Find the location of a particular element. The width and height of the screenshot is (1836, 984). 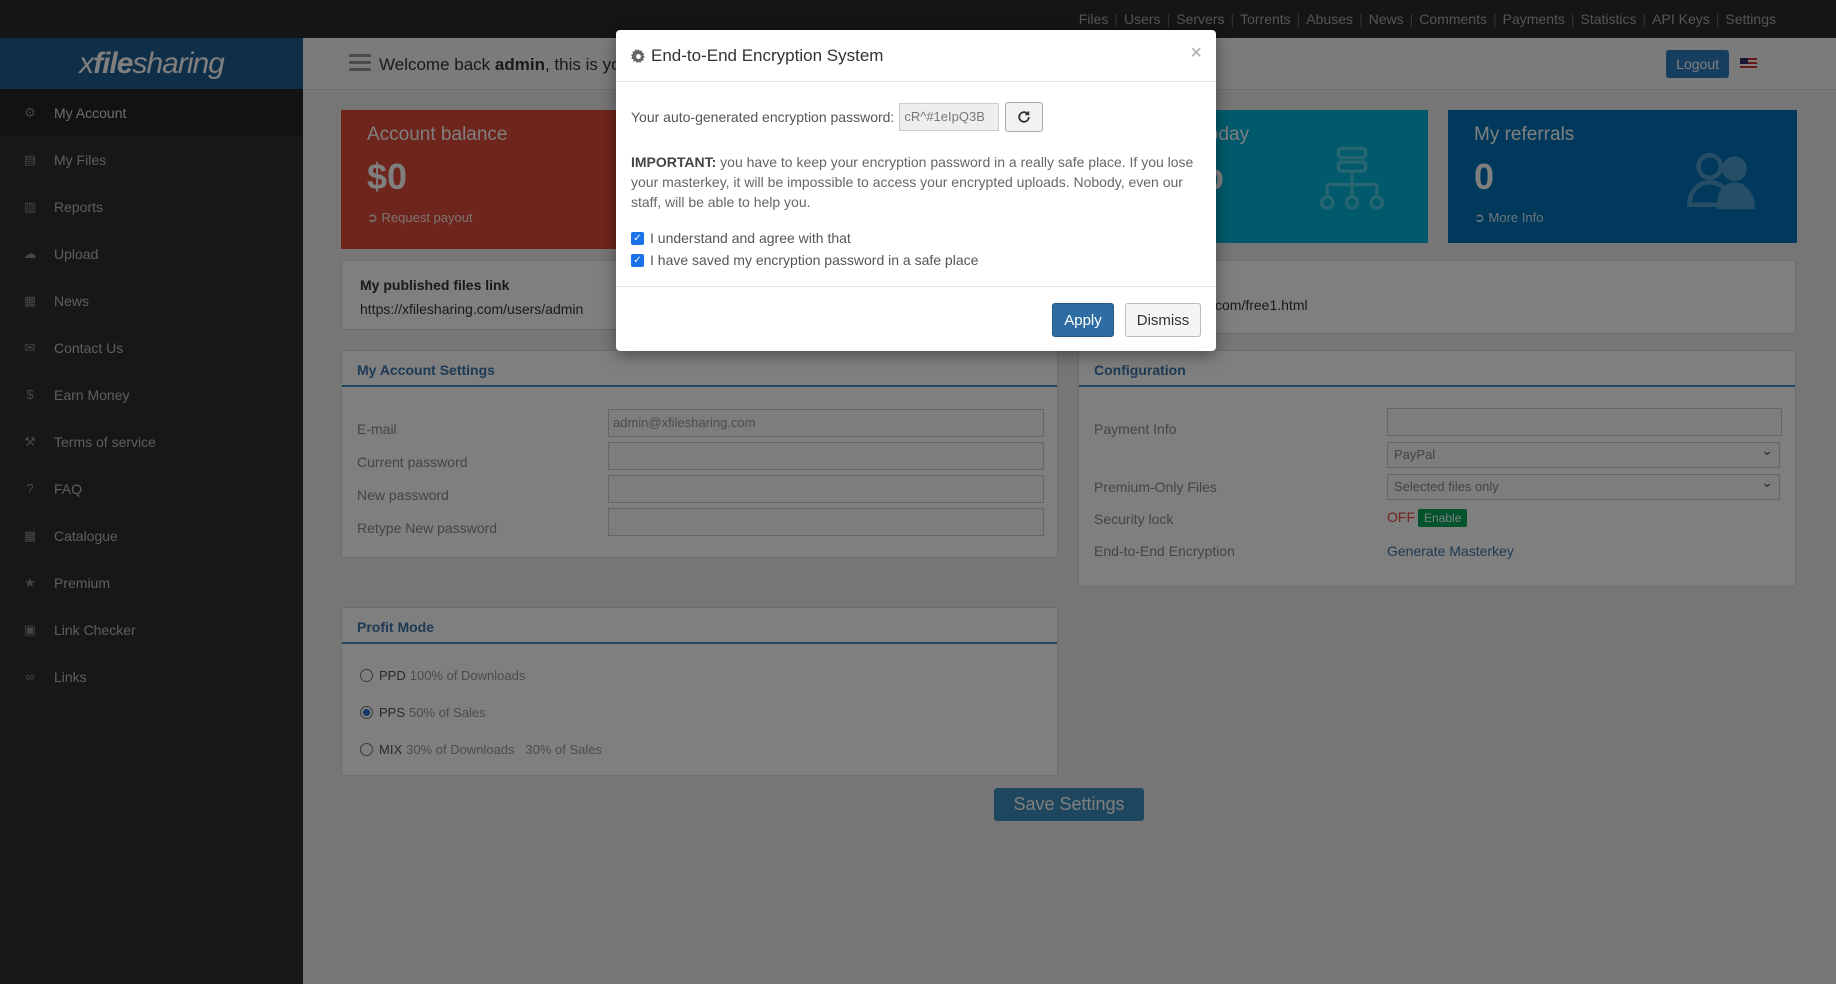

gear-icon is located at coordinates (638, 55).